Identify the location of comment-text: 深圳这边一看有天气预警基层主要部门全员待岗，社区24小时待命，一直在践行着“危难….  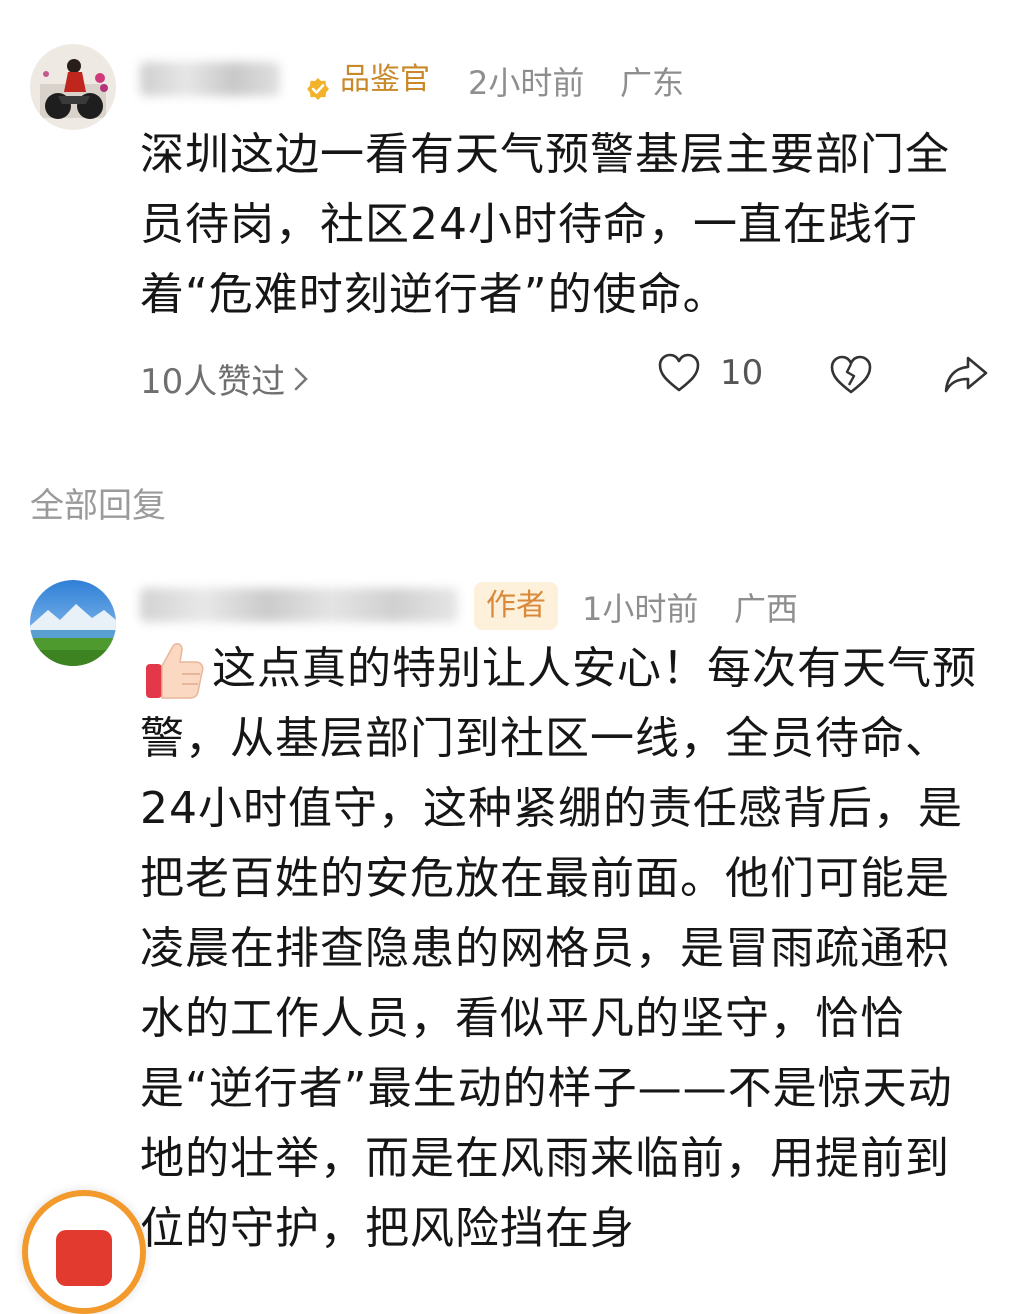
(555, 225).